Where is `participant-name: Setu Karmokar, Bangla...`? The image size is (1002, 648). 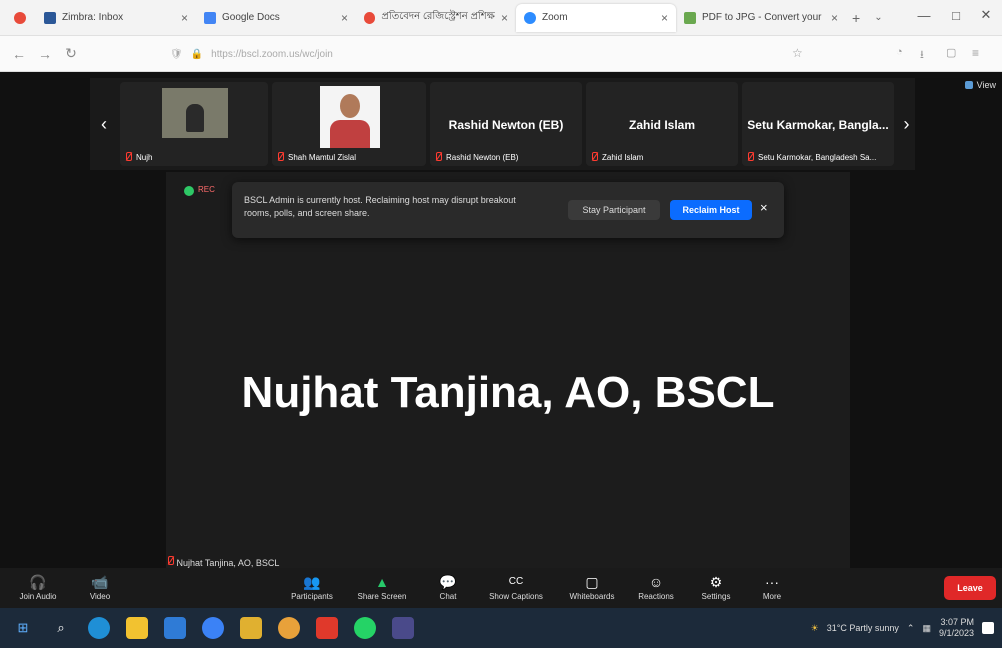 participant-name: Setu Karmokar, Bangla... is located at coordinates (818, 125).